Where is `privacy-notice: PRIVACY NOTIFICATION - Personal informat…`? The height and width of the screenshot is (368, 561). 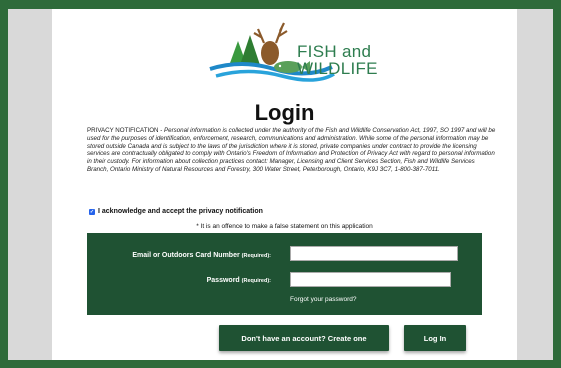
privacy-notice: PRIVACY NOTIFICATION - Personal informat… is located at coordinates (292, 150).